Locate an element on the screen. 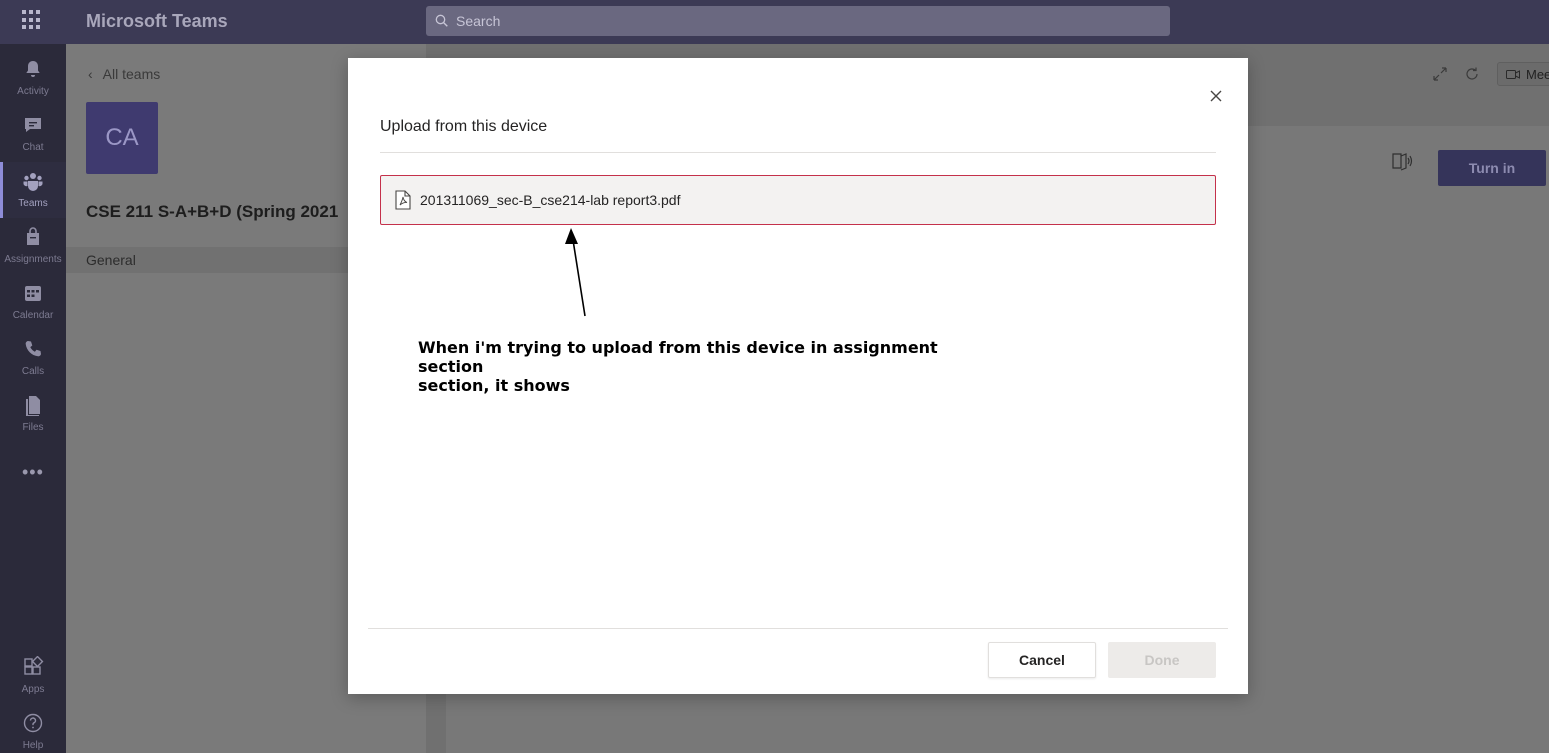 The width and height of the screenshot is (1549, 753). apps-icon is located at coordinates (34, 665).